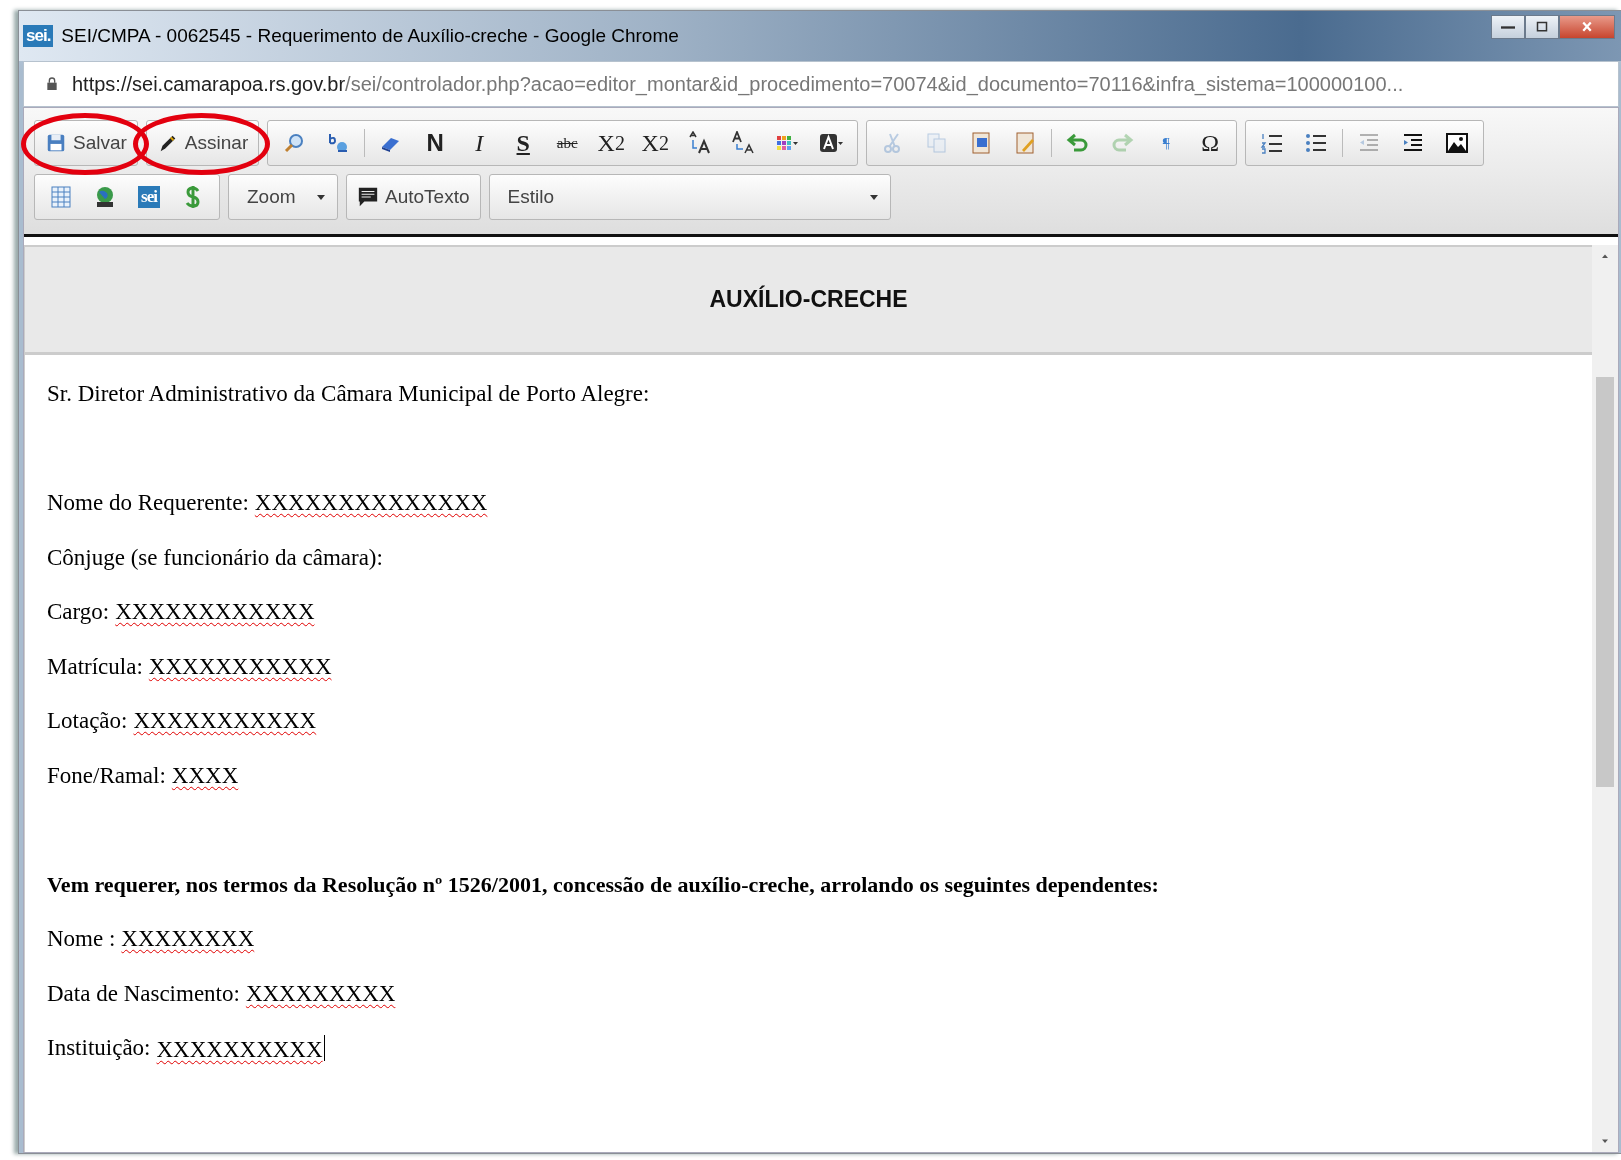 Image resolution: width=1621 pixels, height=1160 pixels. Describe the element at coordinates (1457, 143) in the screenshot. I see `image-icon` at that location.